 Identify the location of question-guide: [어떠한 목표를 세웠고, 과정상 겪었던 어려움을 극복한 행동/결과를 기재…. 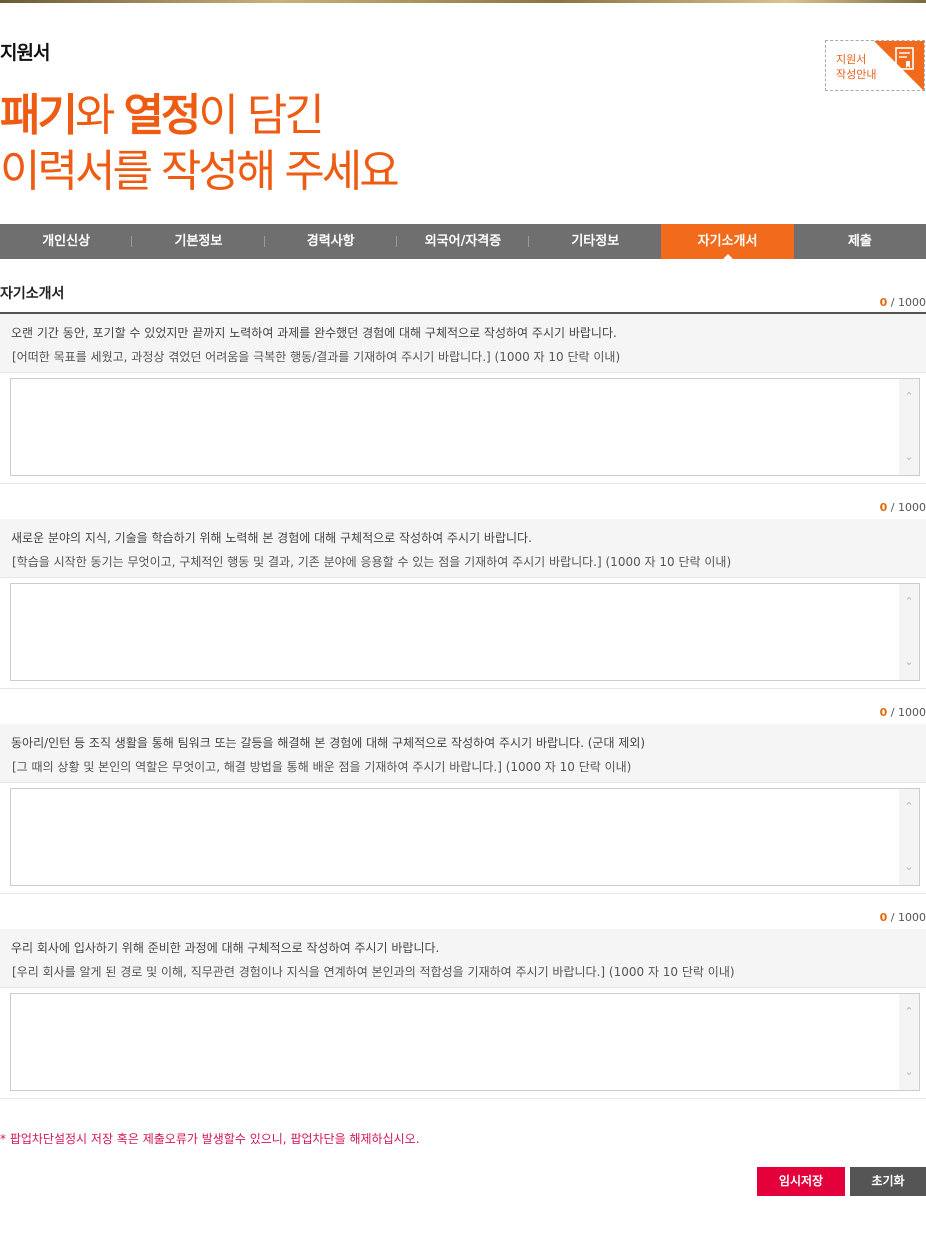
(316, 357).